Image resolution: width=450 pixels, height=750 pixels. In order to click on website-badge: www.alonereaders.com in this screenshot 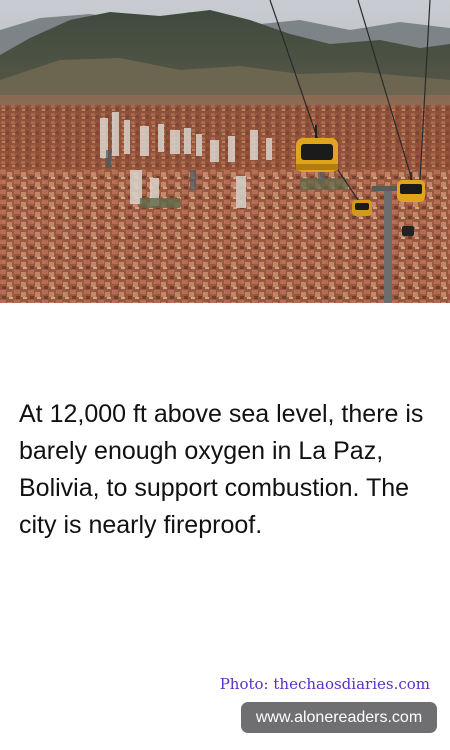, I will do `click(339, 717)`.